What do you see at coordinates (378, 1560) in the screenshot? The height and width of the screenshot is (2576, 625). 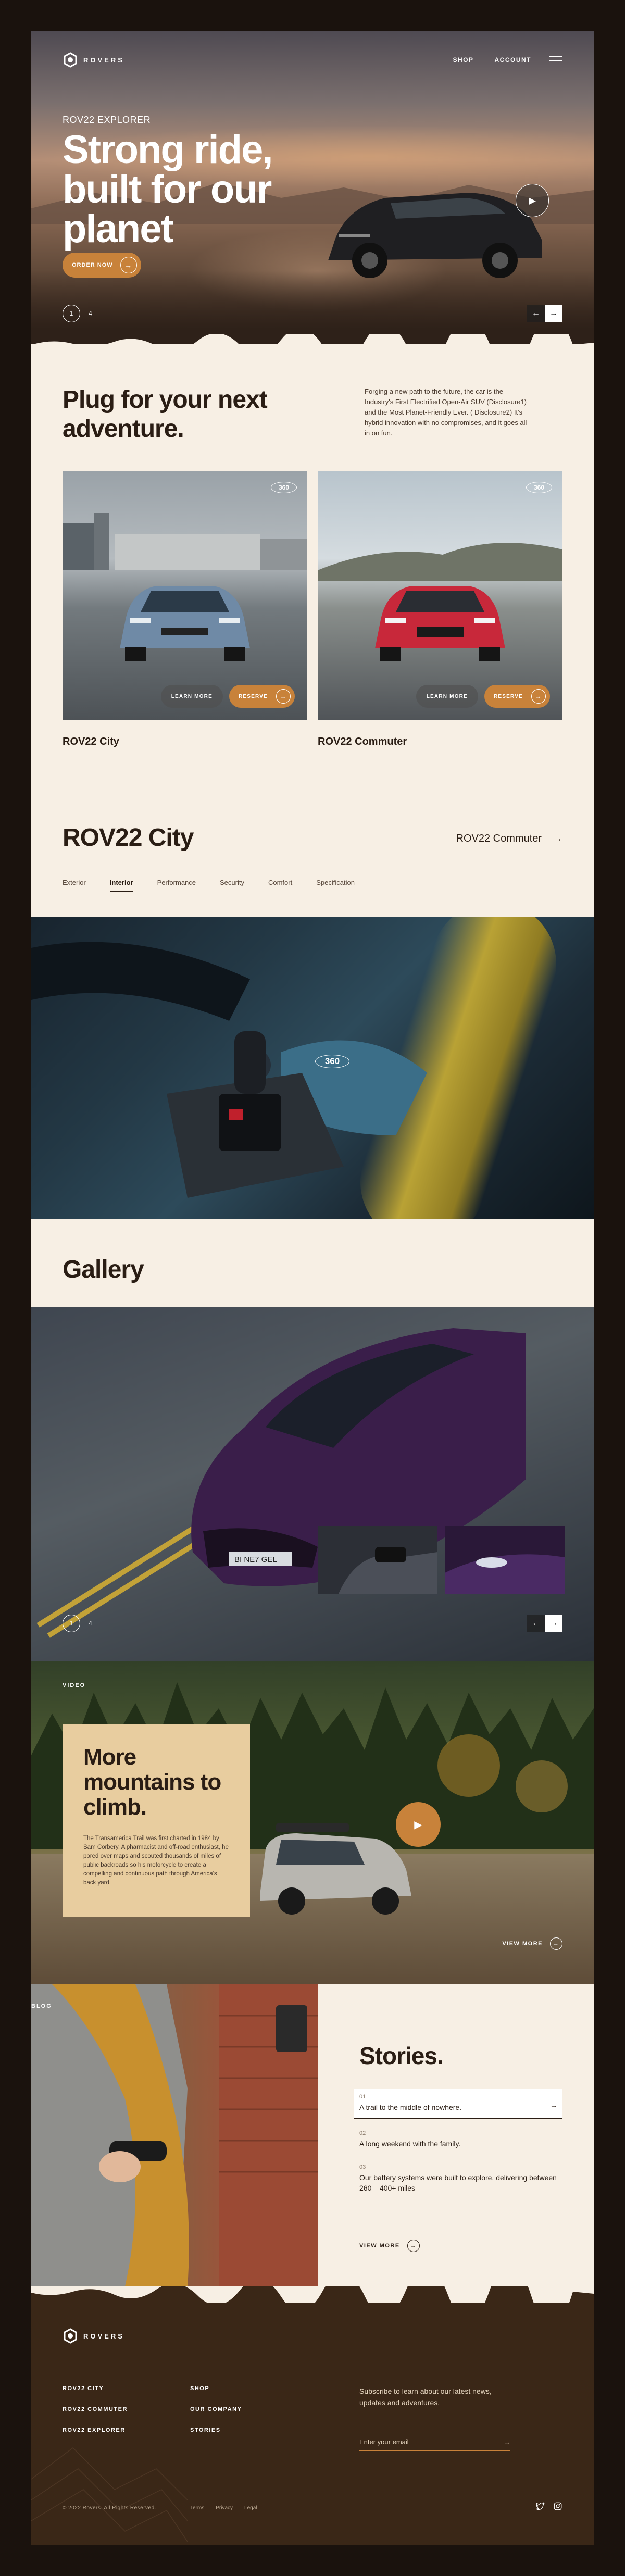 I see `gallery-thumb-charging` at bounding box center [378, 1560].